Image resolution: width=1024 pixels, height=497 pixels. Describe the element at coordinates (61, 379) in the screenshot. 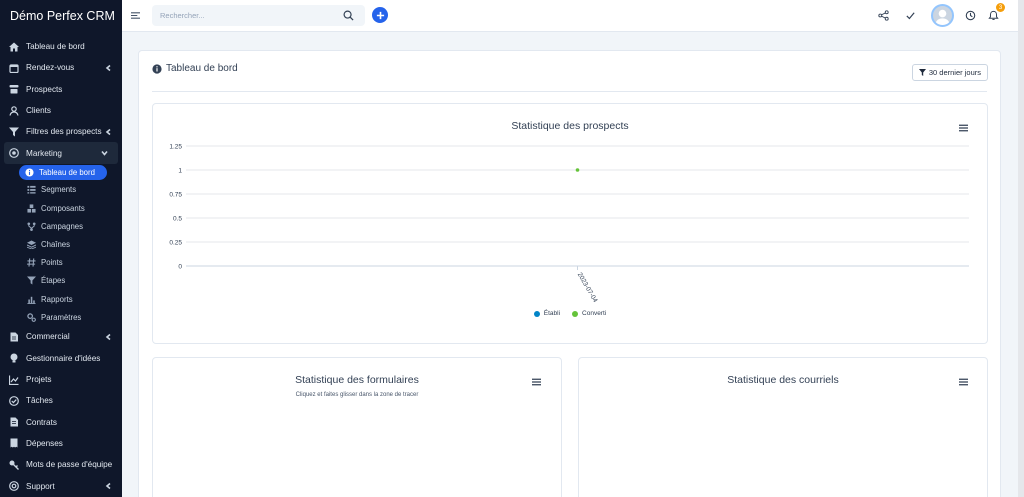

I see `sidebar-item-projets: Projets` at that location.